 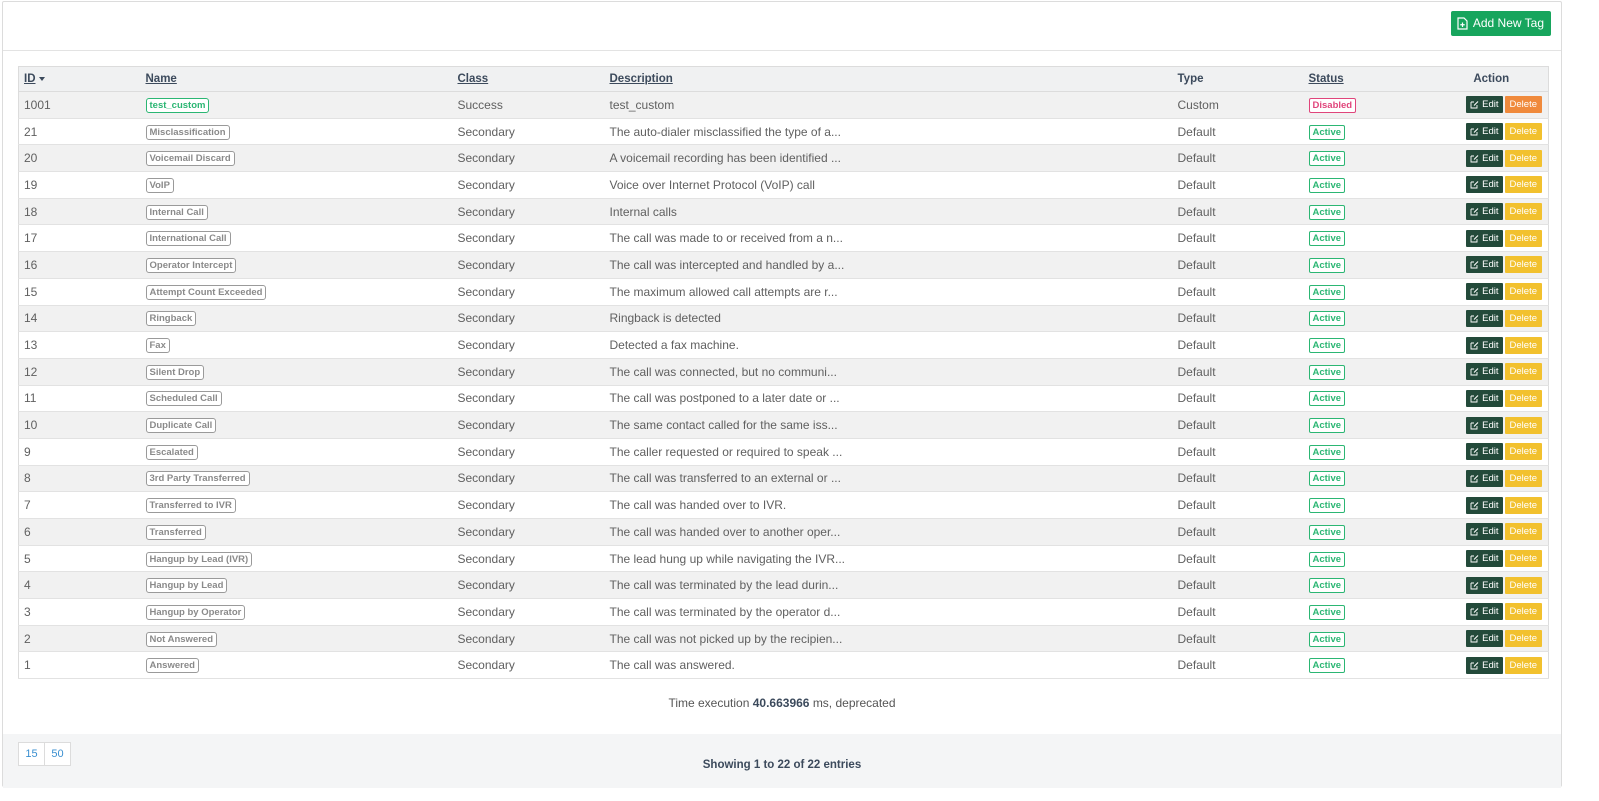 I want to click on execution-time-suffix: ms, deprecated, so click(x=854, y=703).